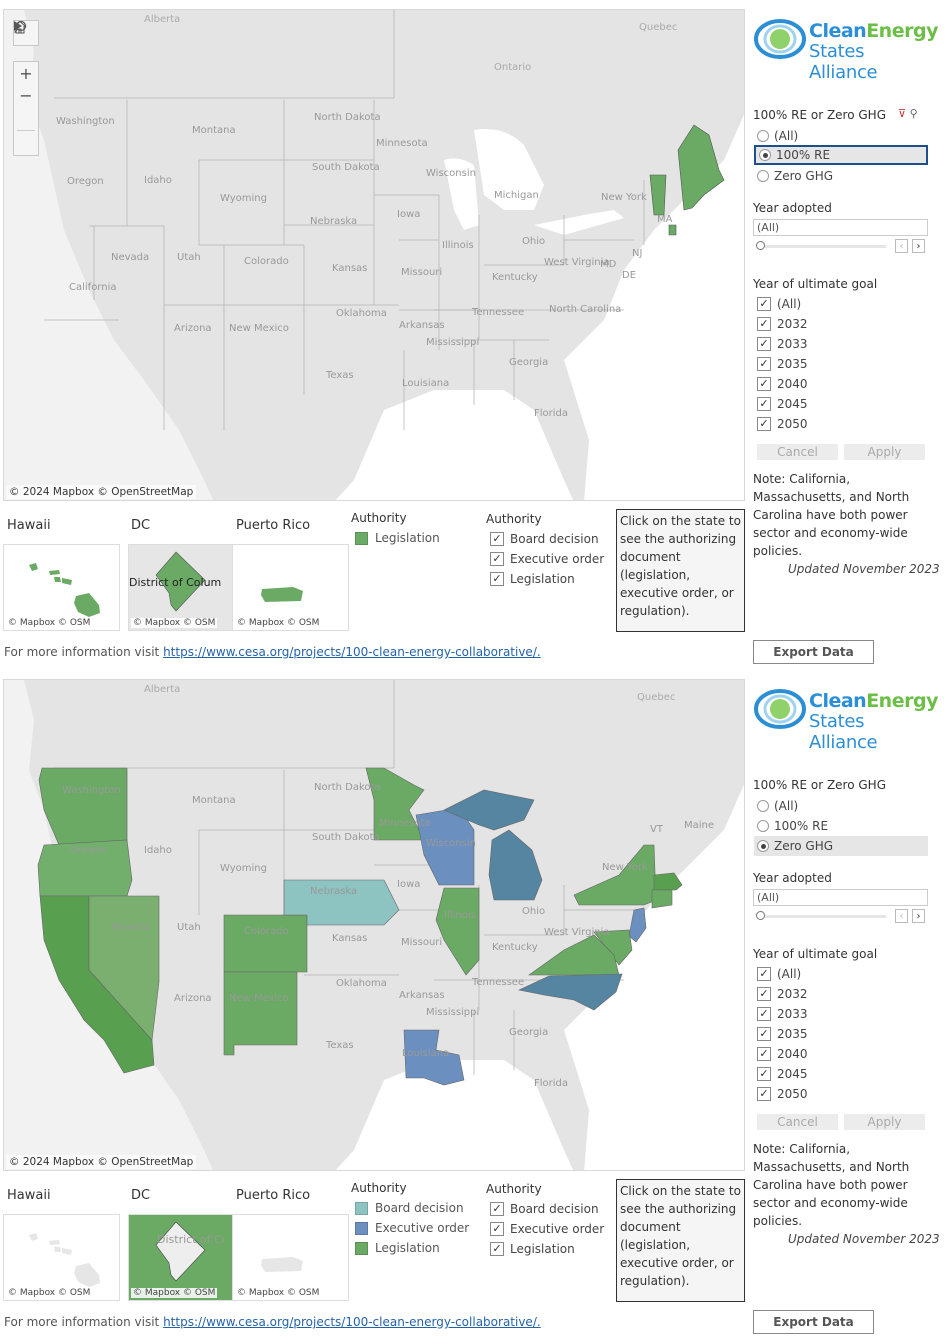 Image resolution: width=947 pixels, height=1340 pixels. Describe the element at coordinates (822, 247) in the screenshot. I see `year-adopted-slider` at that location.